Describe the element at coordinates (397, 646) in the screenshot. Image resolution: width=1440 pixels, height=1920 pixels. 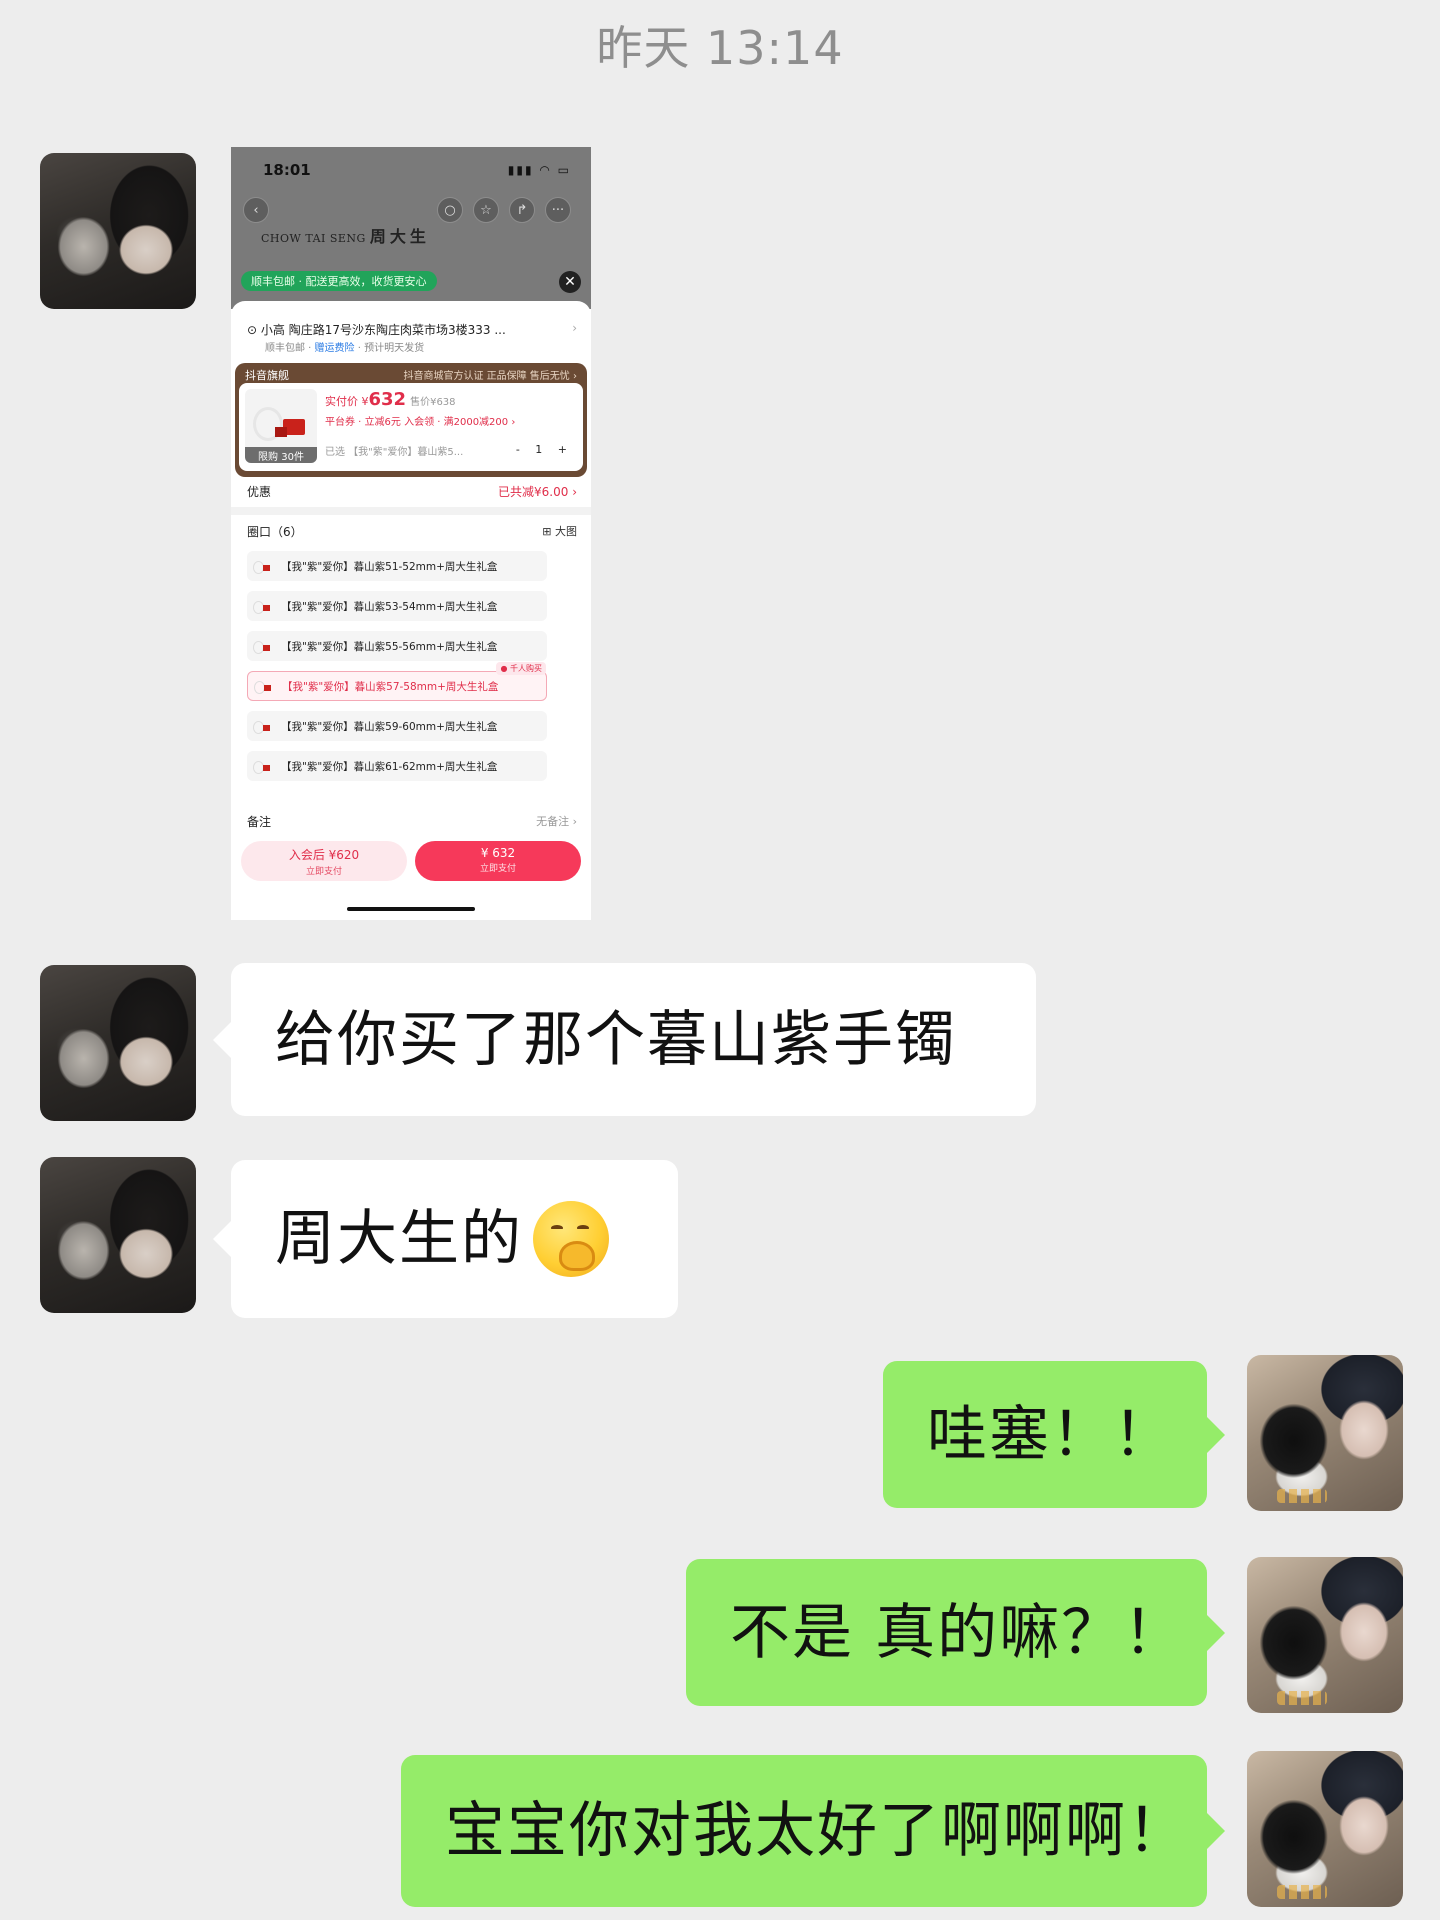
I see `size-option: 【我"紫"爱你】暮山紫55-56mm+周大生礼盒` at that location.